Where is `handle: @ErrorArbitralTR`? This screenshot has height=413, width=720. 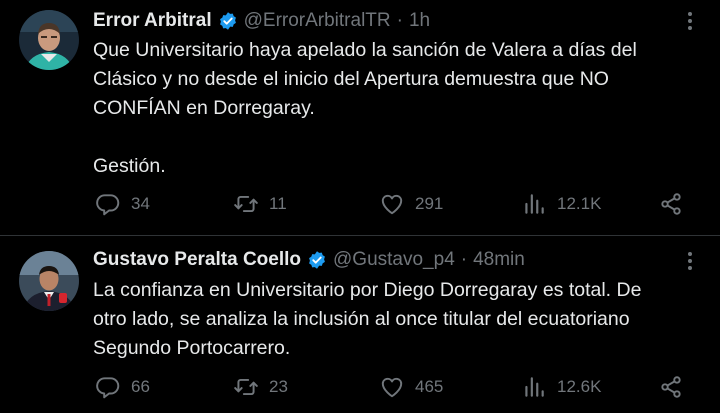
handle: @ErrorArbitralTR is located at coordinates (317, 21).